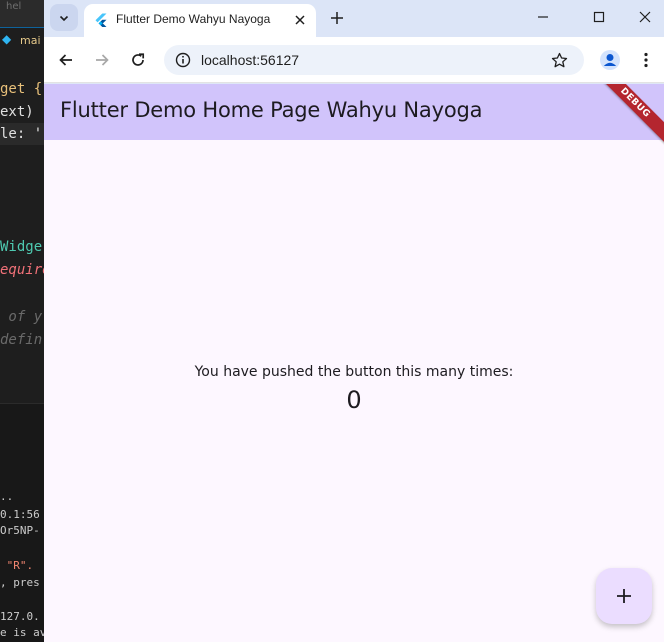  Describe the element at coordinates (20, 616) in the screenshot. I see `terminal-line: 127.0.` at that location.